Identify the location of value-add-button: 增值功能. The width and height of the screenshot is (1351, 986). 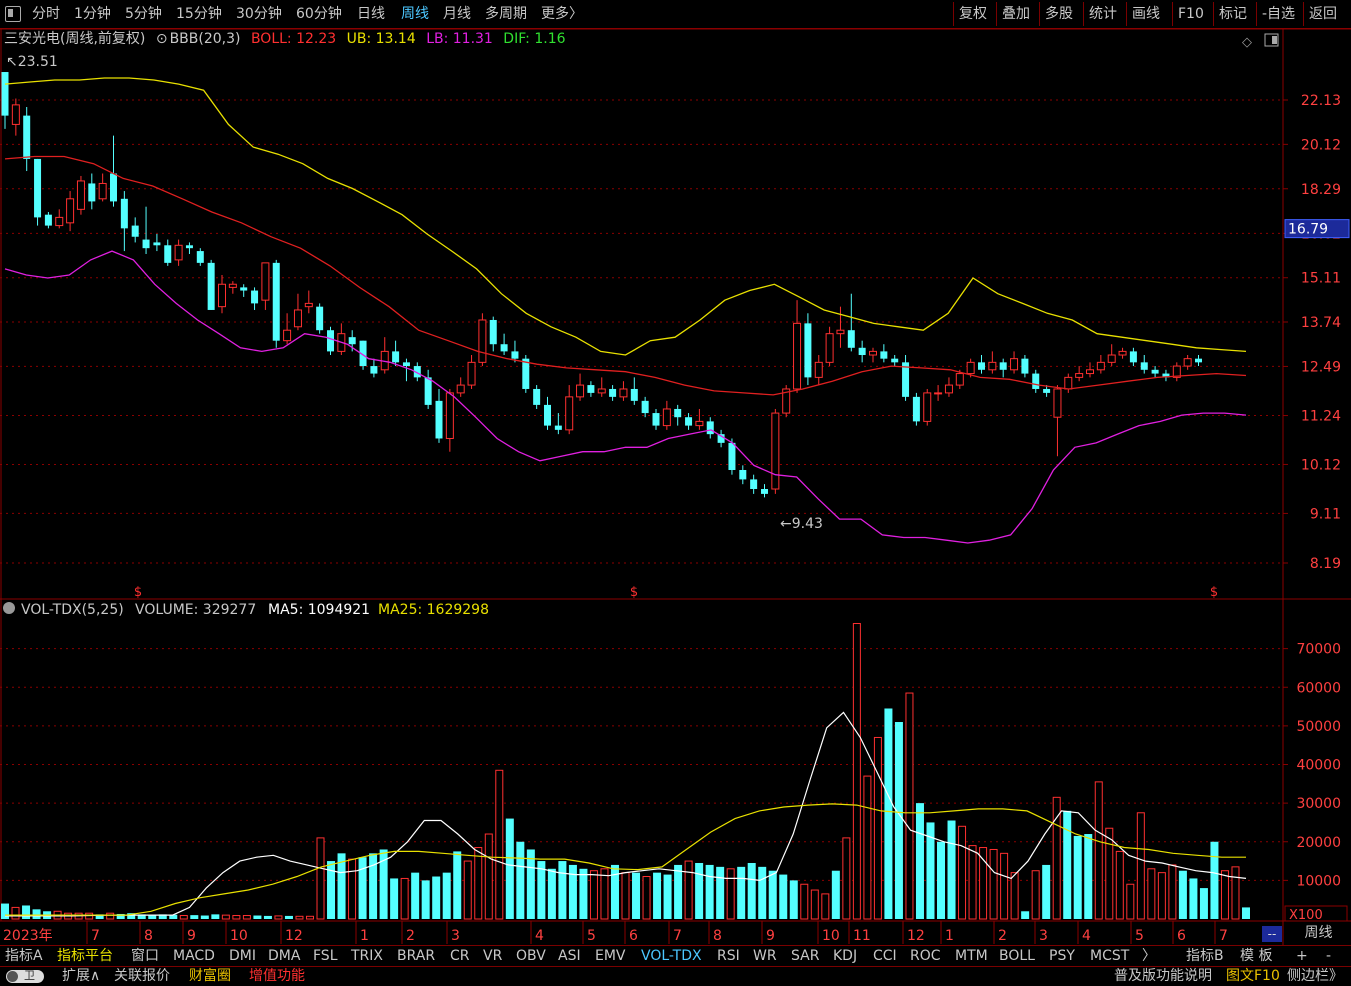
(277, 976).